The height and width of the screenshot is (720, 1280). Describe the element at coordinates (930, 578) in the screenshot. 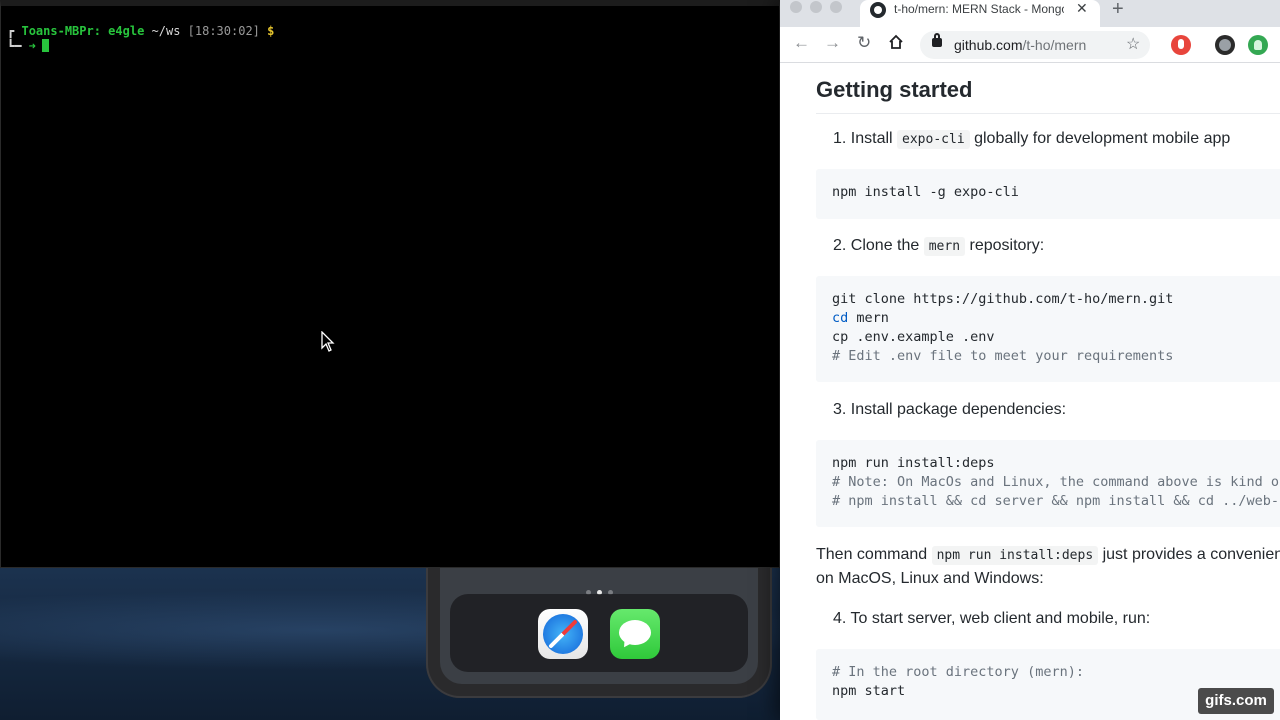

I see `paragraph-line-2: on MacOS, Linux and Windows:` at that location.